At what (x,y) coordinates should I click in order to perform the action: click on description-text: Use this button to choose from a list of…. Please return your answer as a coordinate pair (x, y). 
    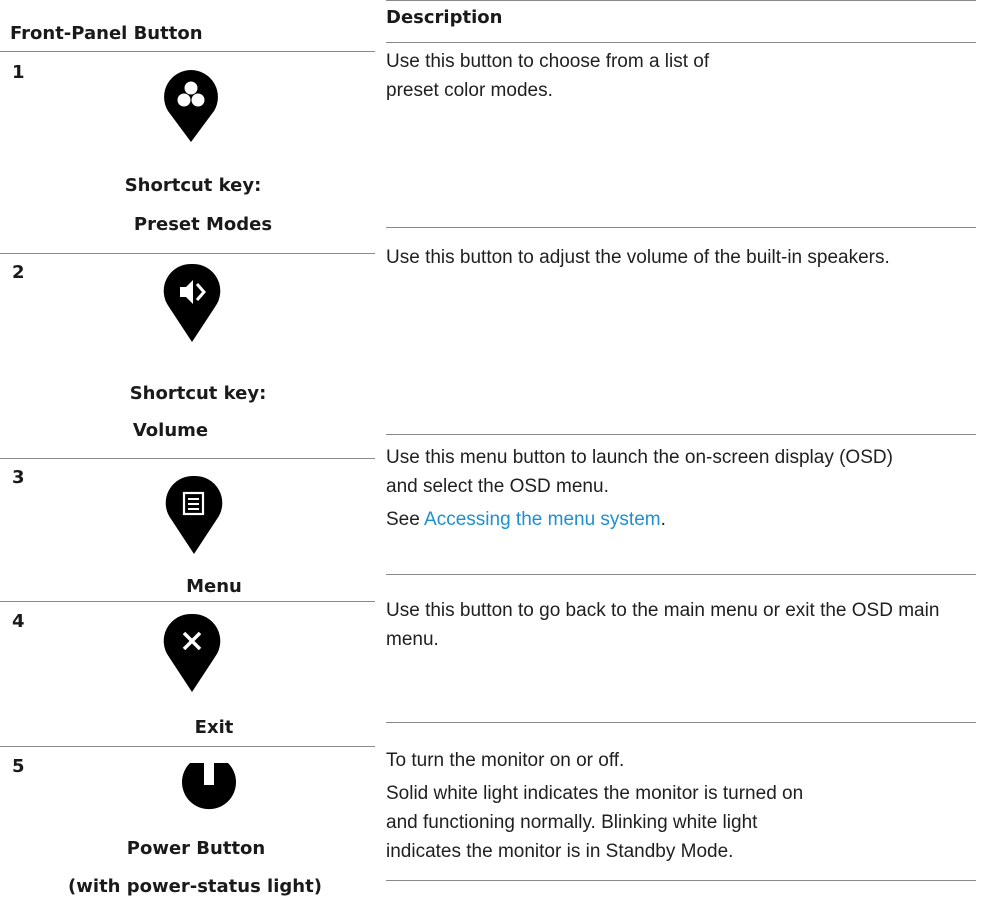
    Looking at the image, I should click on (548, 76).